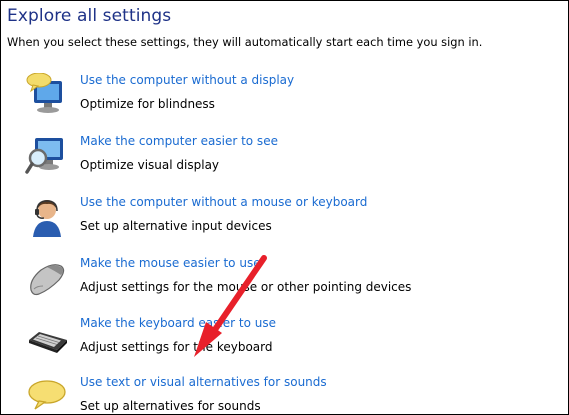 This screenshot has width=569, height=415. What do you see at coordinates (47, 217) in the screenshot?
I see `user-headset-icon` at bounding box center [47, 217].